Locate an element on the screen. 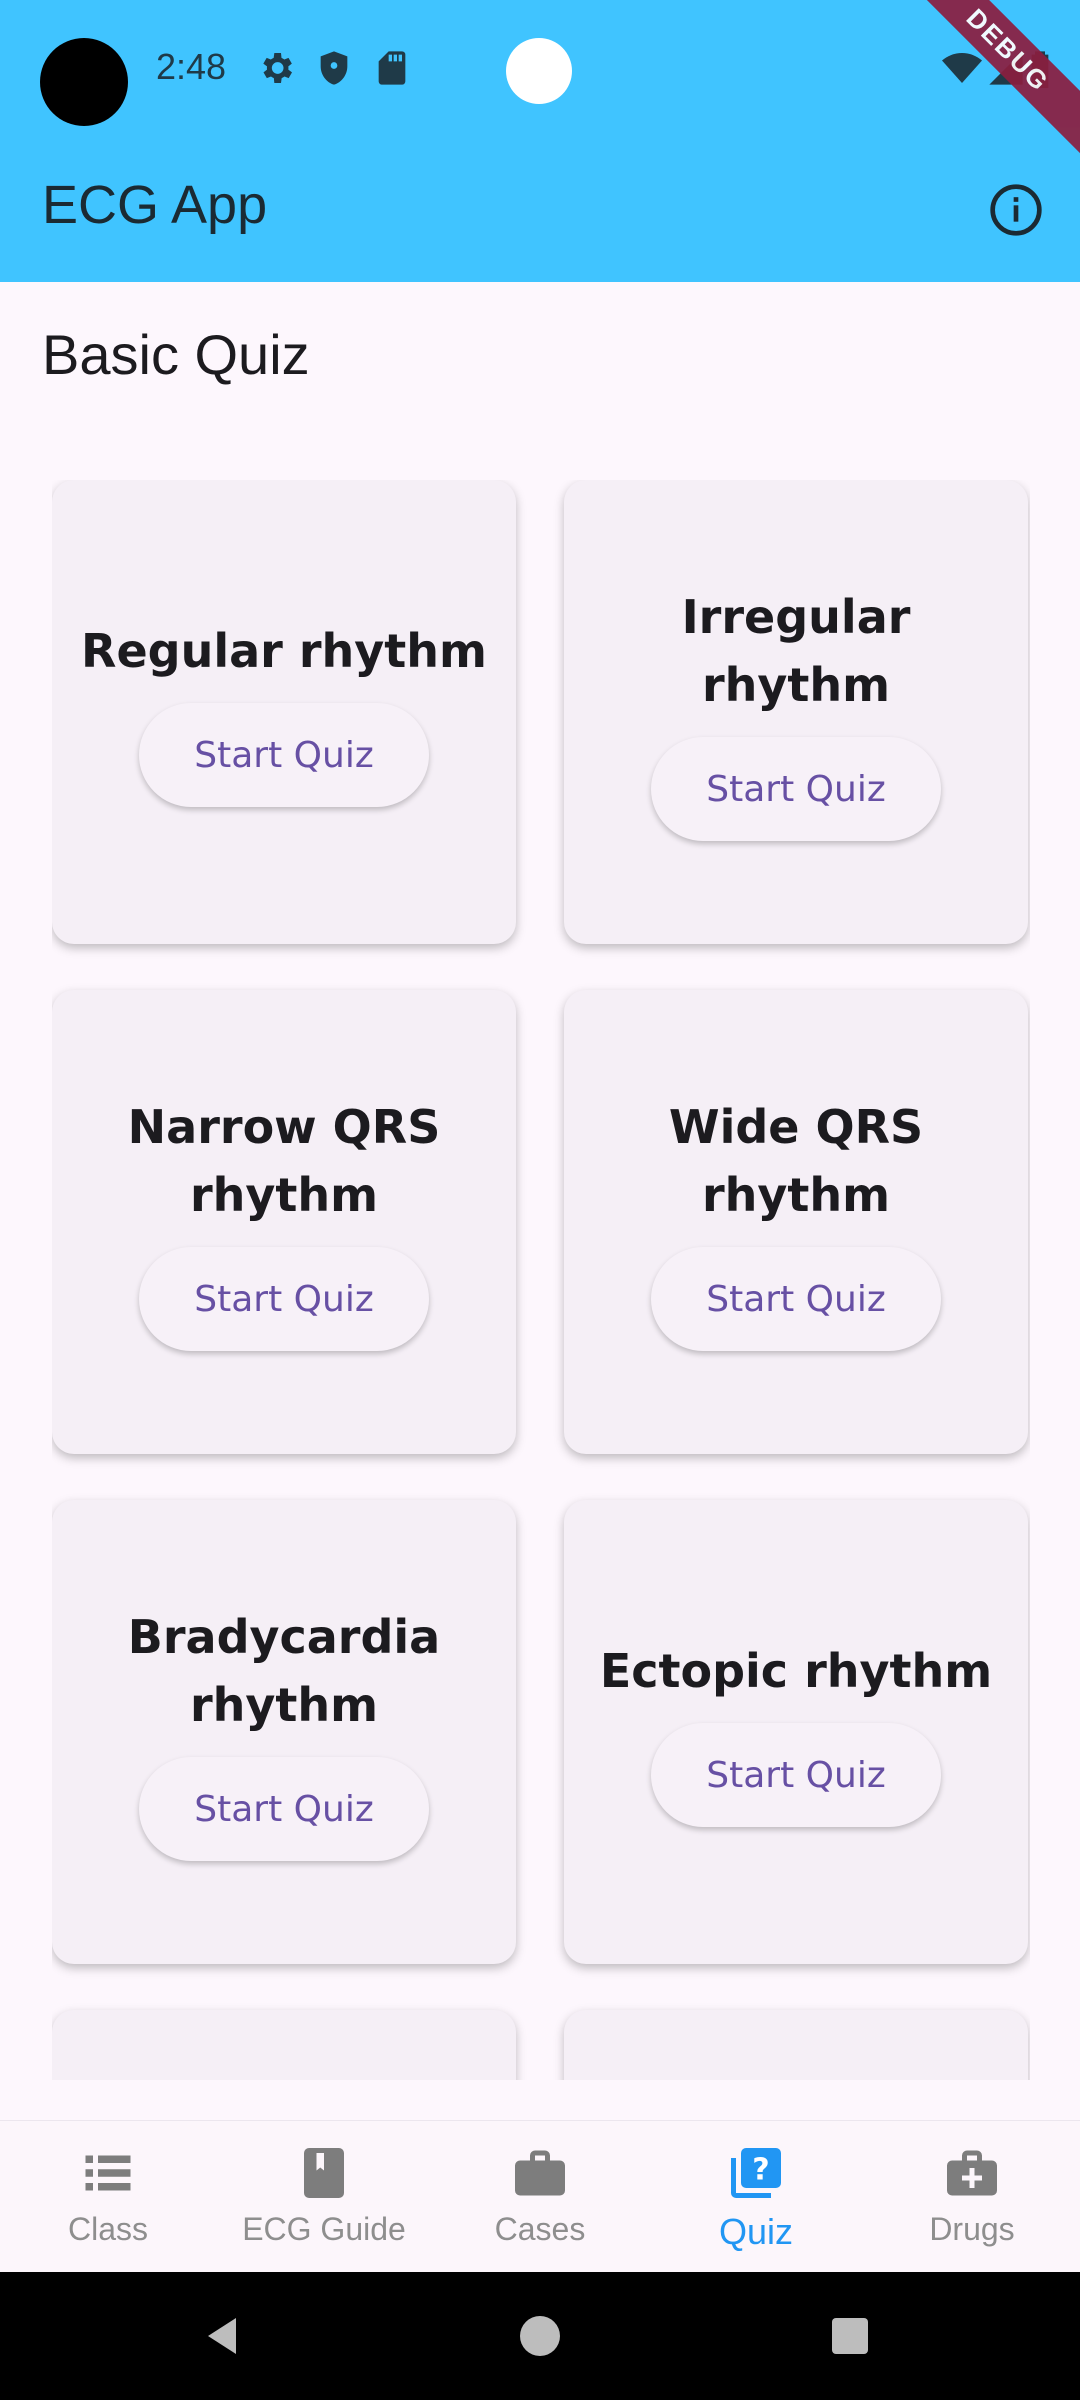  home-icon is located at coordinates (540, 2336).